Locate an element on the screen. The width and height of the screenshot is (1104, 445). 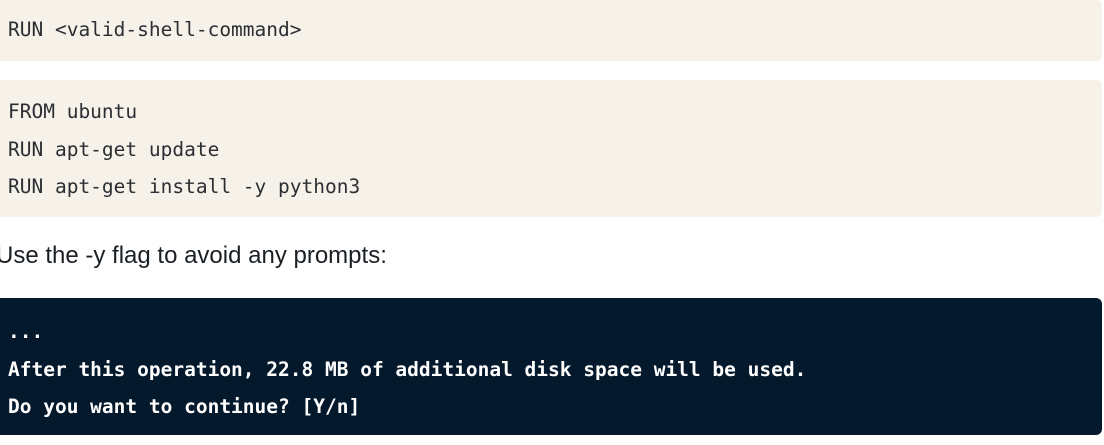
explanation-paragraph: Use the -y flag to avoid any prompts: is located at coordinates (193, 255).